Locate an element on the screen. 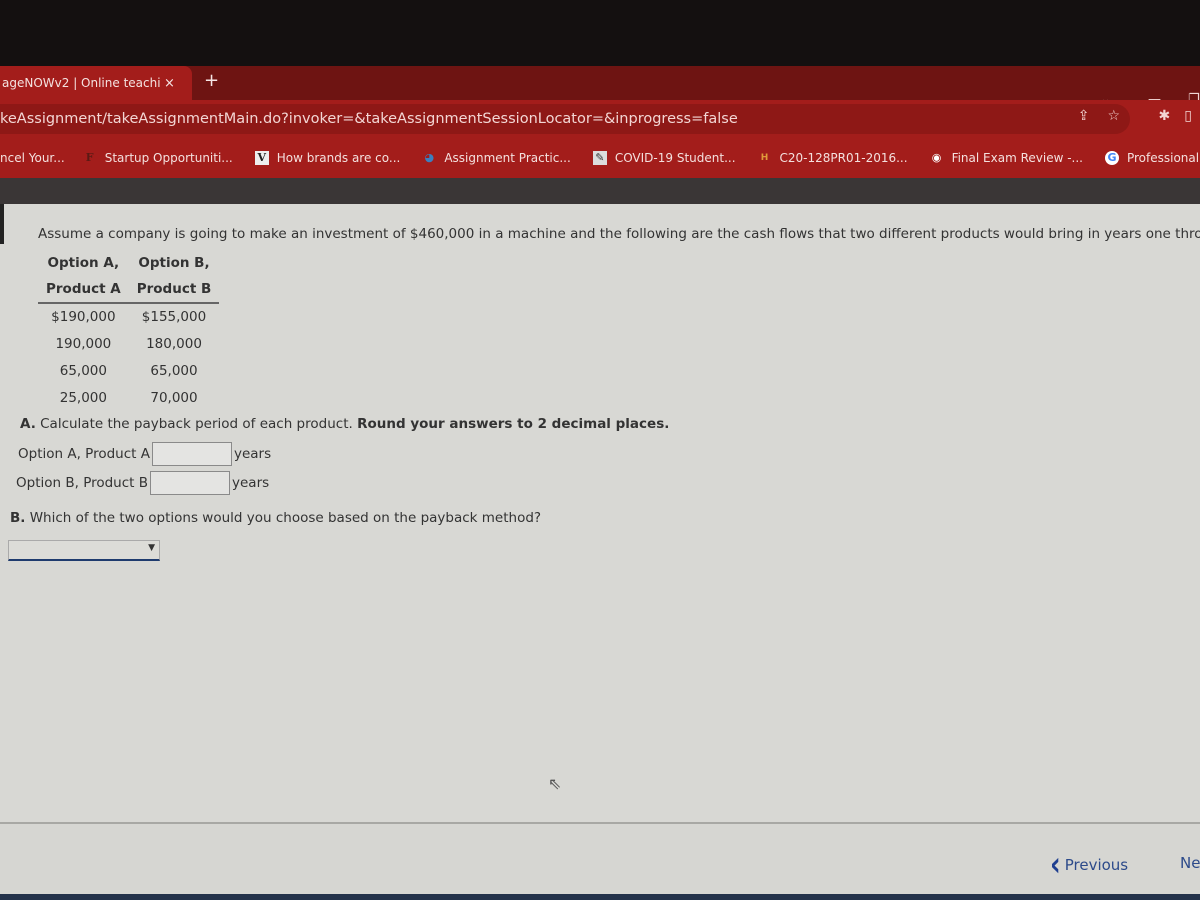 Image resolution: width=1200 pixels, height=900 pixels. dropdown-arrow-icon: ▼ is located at coordinates (151, 548).